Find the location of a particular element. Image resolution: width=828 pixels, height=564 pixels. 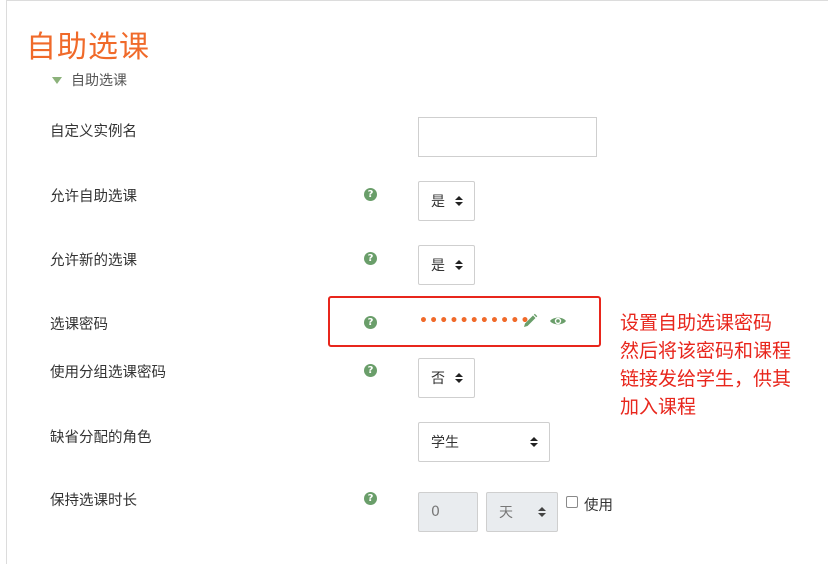

use-group-key-select: 否 is located at coordinates (446, 378).